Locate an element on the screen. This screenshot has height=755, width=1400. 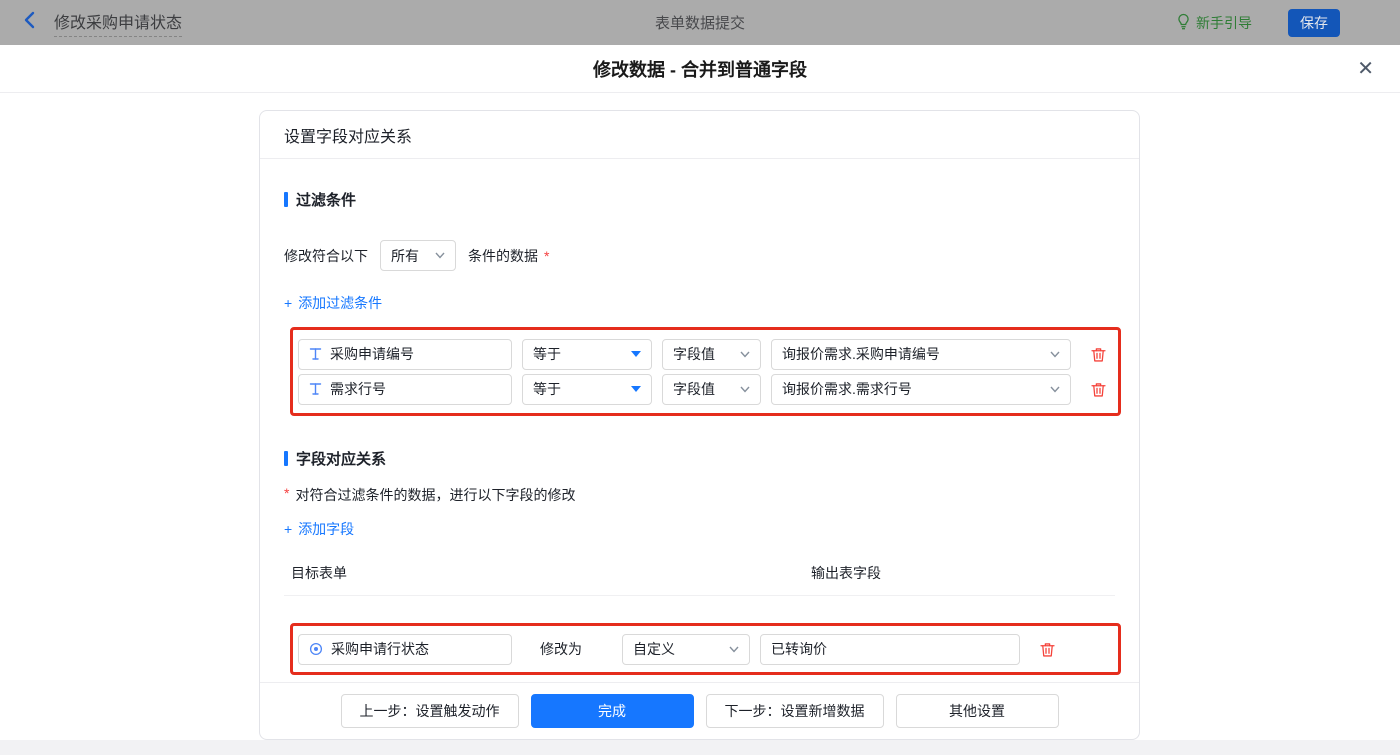
filter-row: 采购申请编号 等于 字段值 询报价需求.采购申请编号 is located at coordinates (705, 354).